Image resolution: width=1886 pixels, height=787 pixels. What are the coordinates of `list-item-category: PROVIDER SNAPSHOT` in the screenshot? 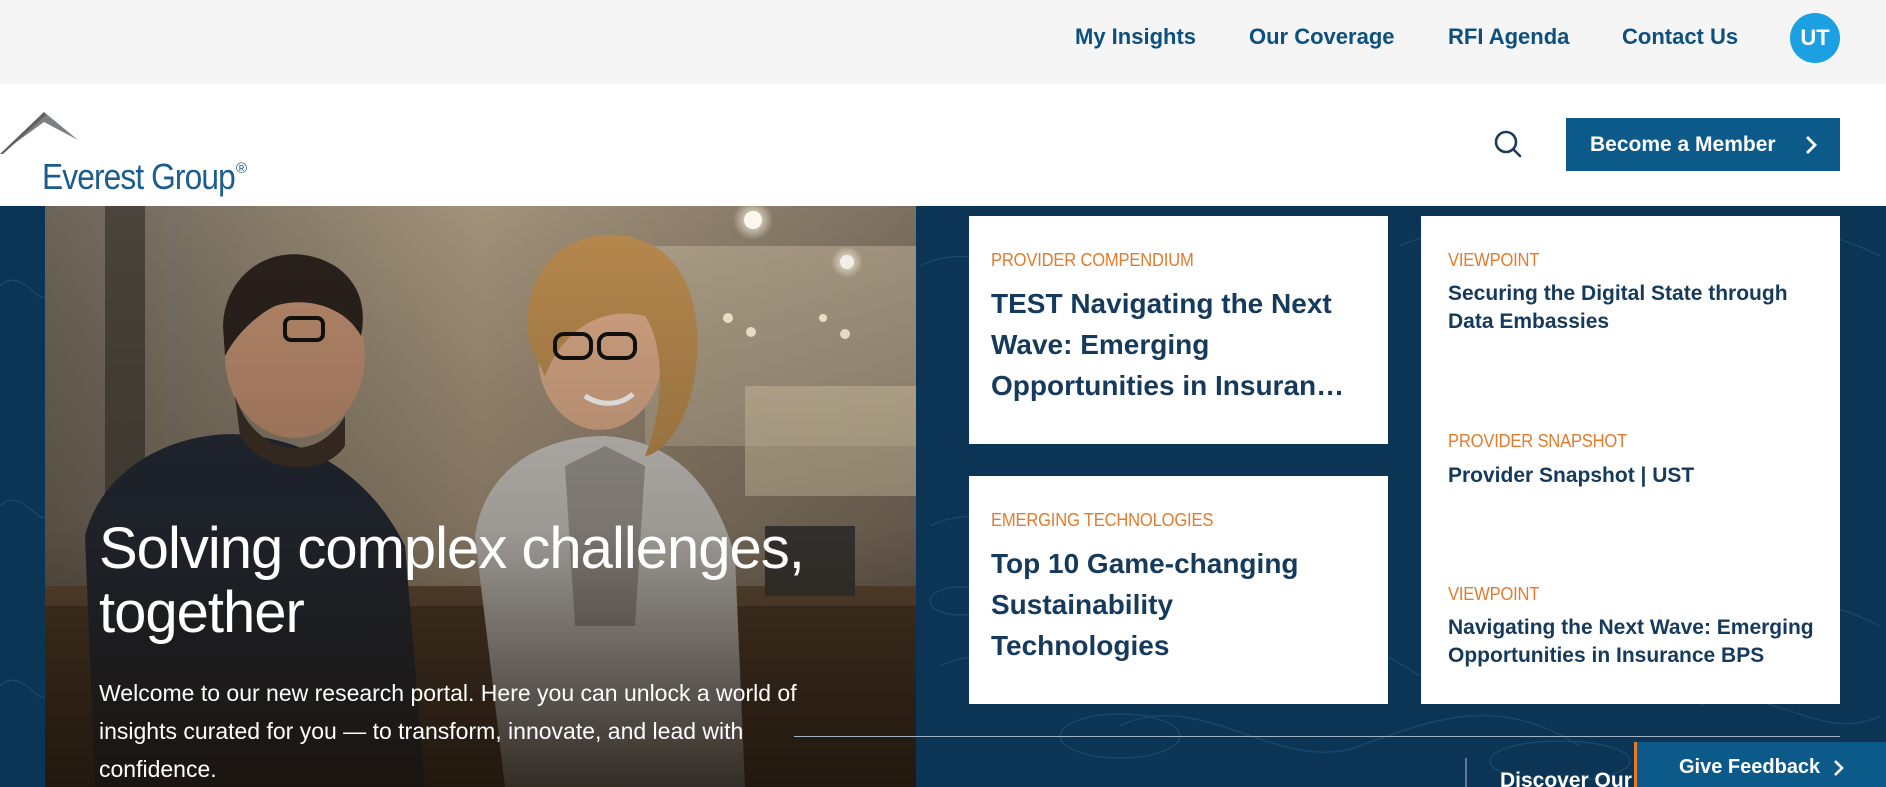 It's located at (1537, 441).